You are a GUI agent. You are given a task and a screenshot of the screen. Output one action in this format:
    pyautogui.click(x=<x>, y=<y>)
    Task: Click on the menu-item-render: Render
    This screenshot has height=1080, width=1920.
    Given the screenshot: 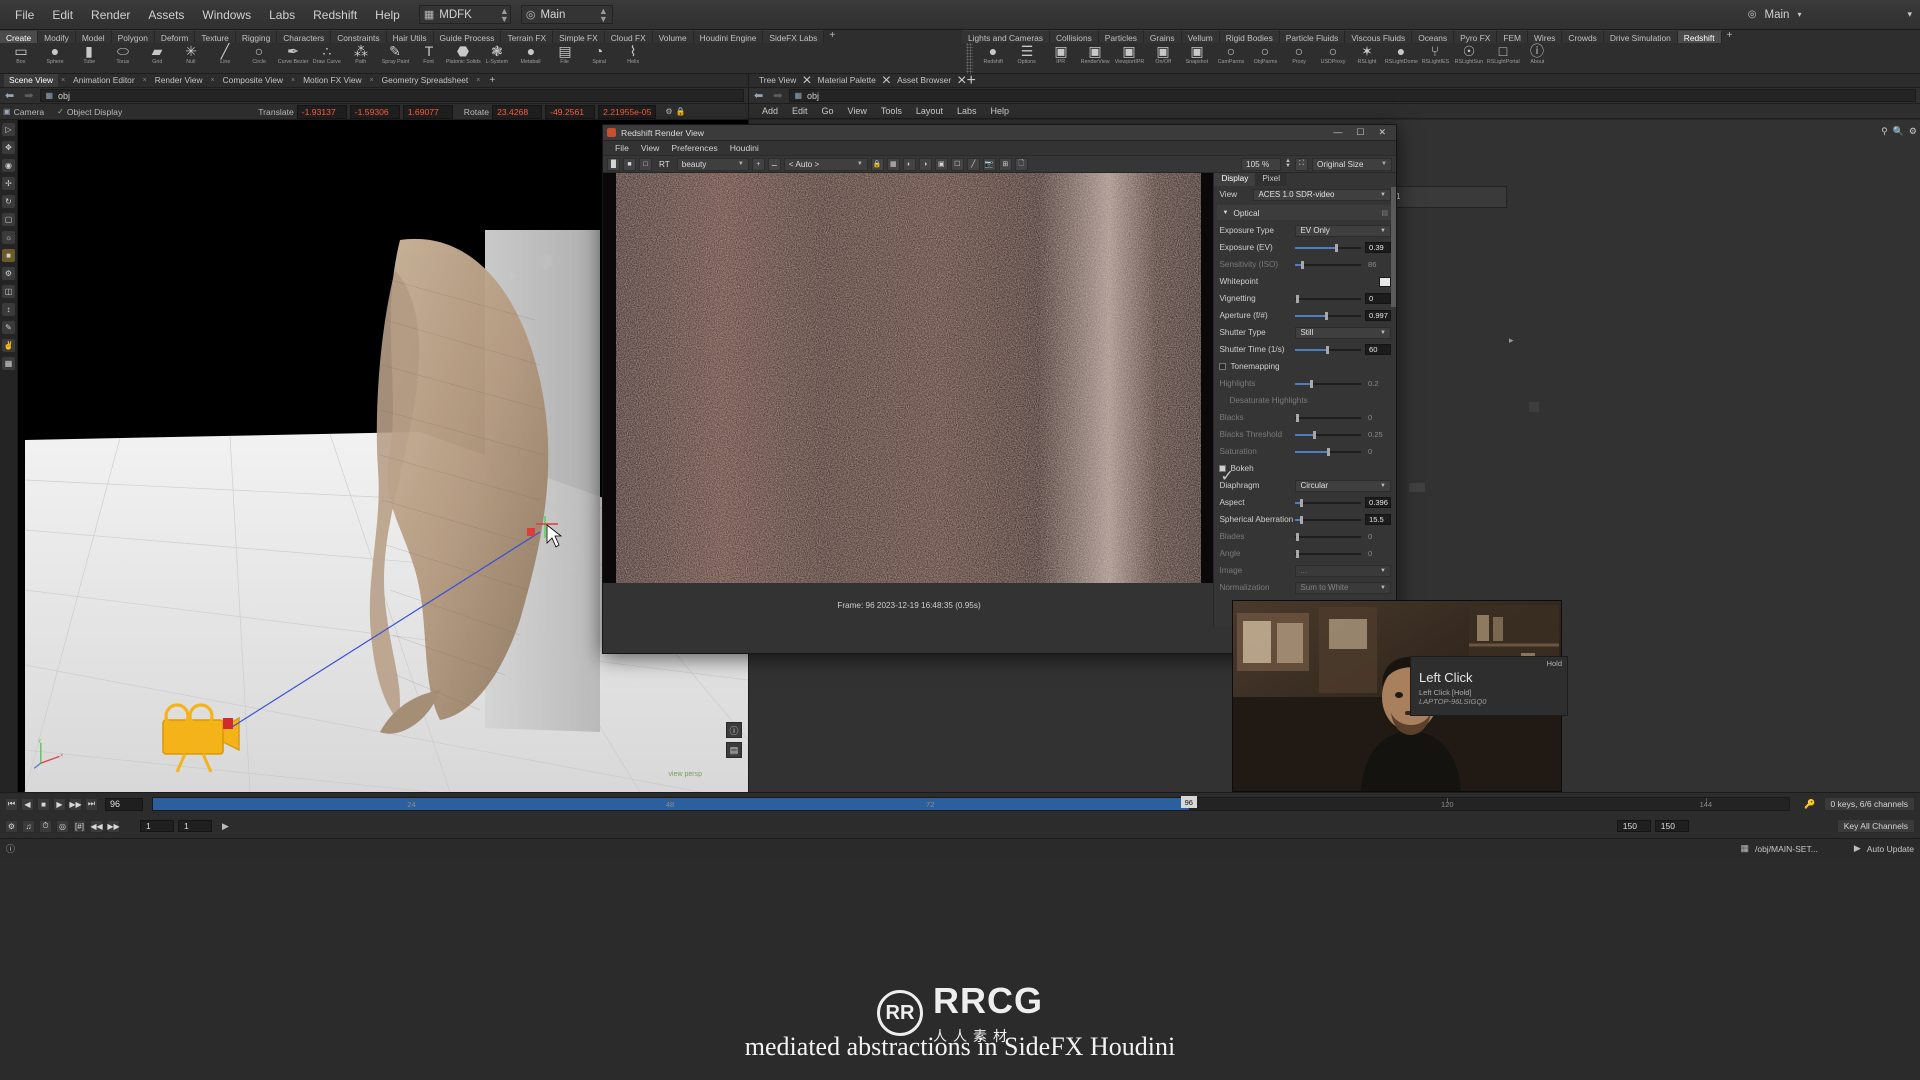 What is the action you would take?
    pyautogui.click(x=110, y=15)
    